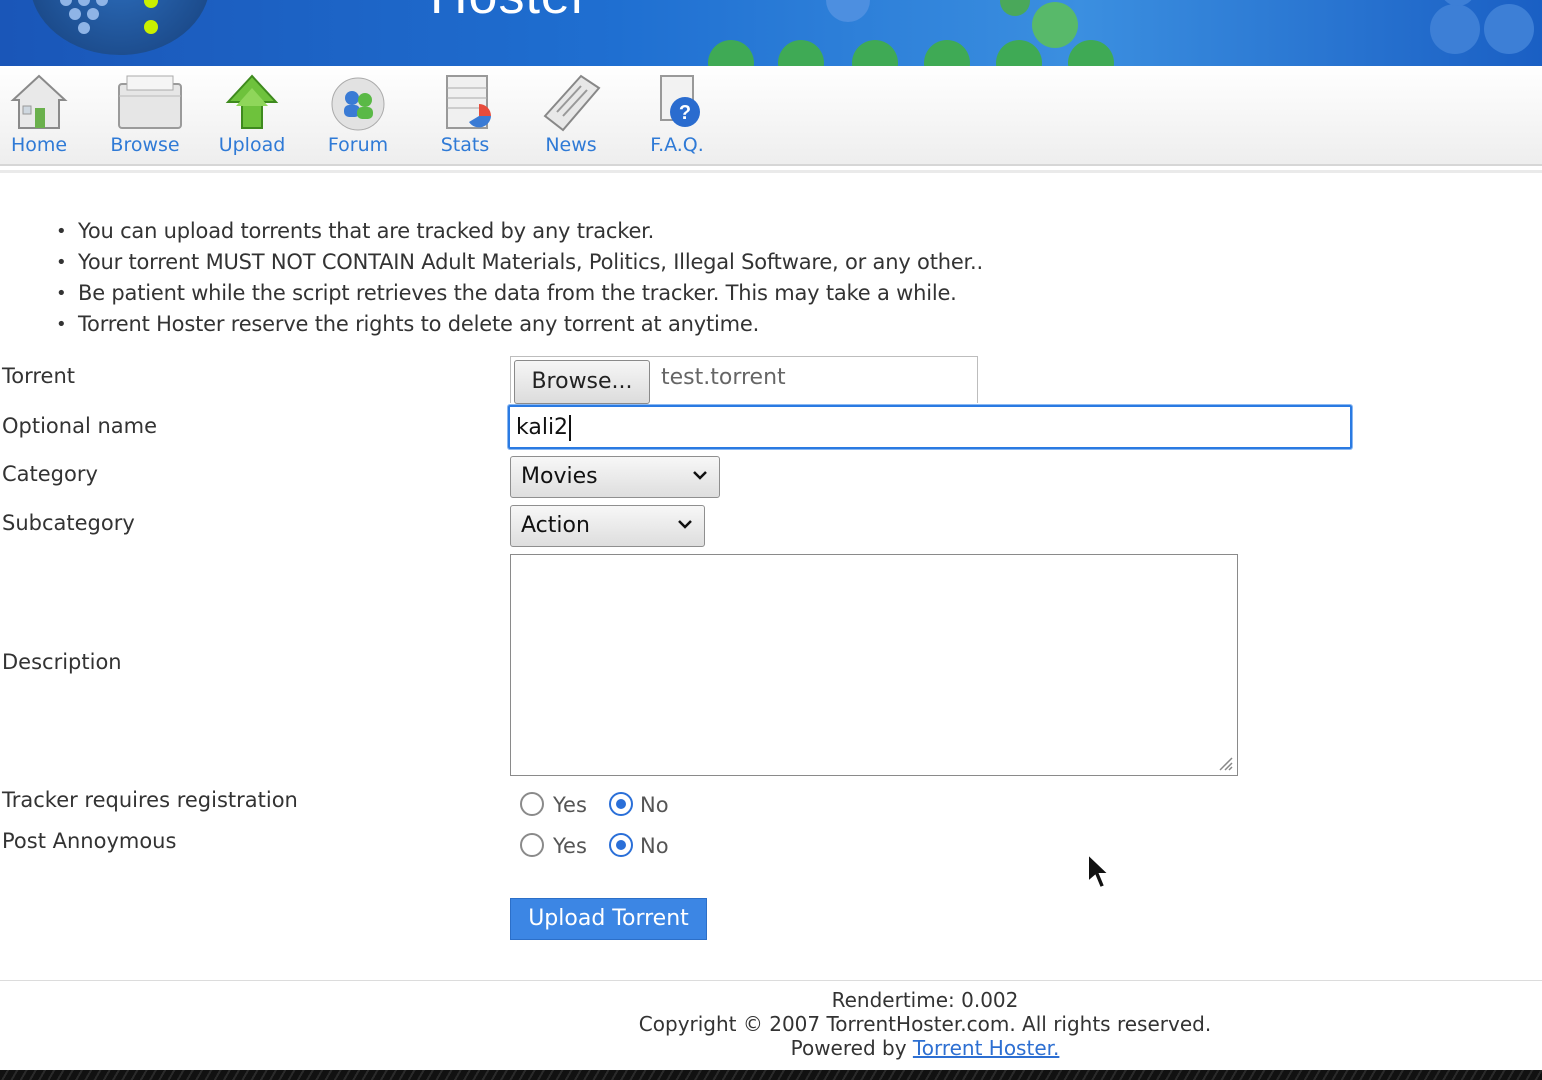 This screenshot has height=1080, width=1542. Describe the element at coordinates (654, 805) in the screenshot. I see `tracker-registration-no-label: No` at that location.